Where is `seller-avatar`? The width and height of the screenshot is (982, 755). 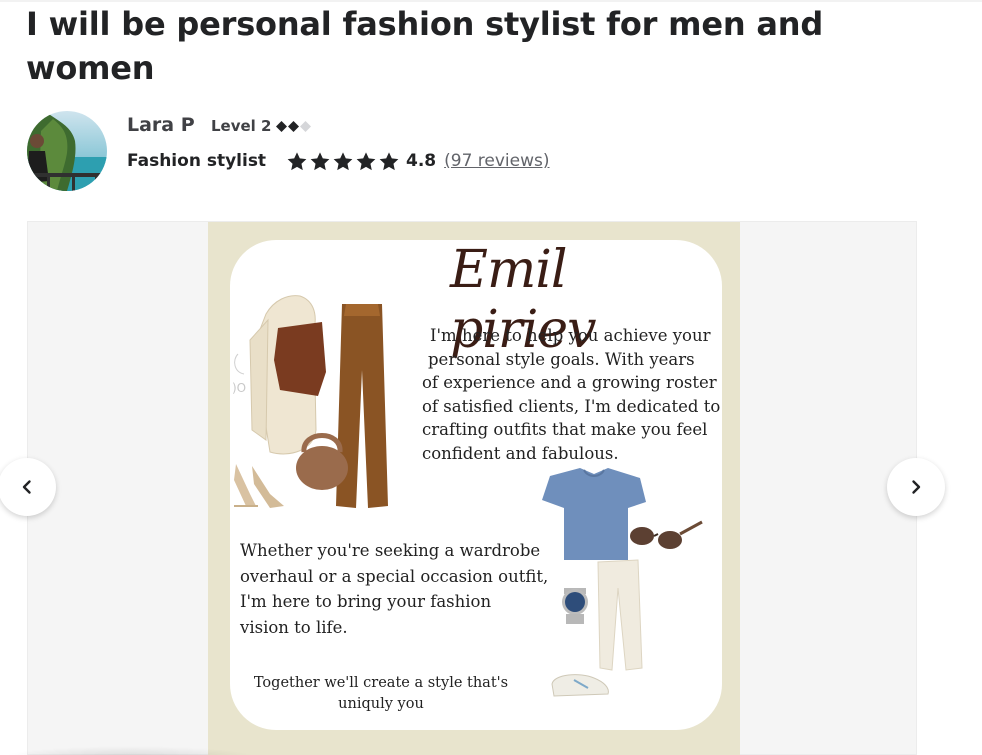 seller-avatar is located at coordinates (67, 151).